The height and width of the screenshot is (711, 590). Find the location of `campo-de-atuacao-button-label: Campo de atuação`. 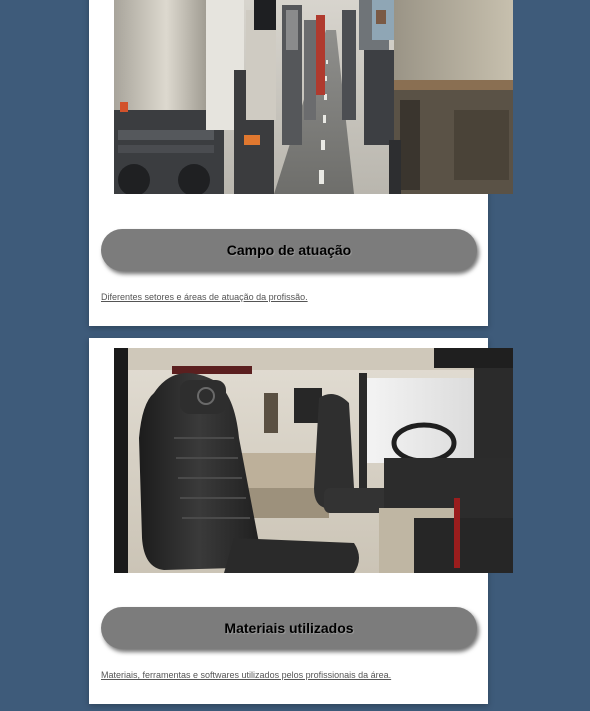

campo-de-atuacao-button-label: Campo de atuação is located at coordinates (289, 250).